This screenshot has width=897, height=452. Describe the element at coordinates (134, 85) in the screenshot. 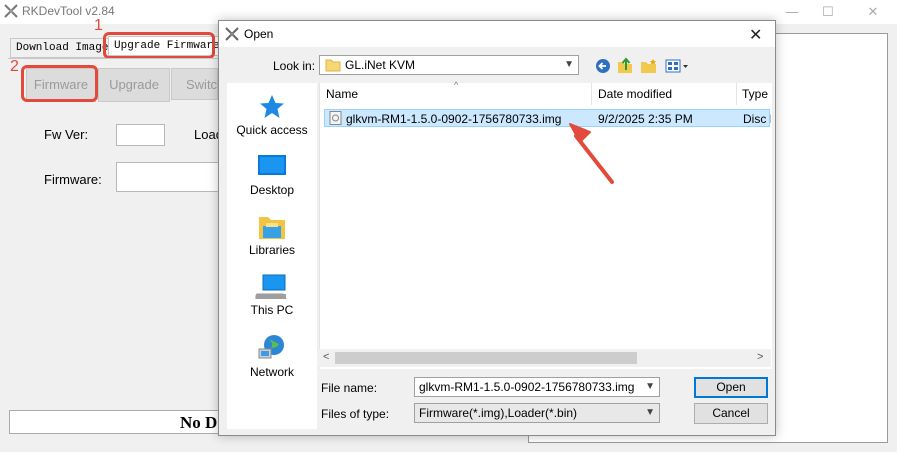

I see `subtab-upgrade: Upgrade` at that location.